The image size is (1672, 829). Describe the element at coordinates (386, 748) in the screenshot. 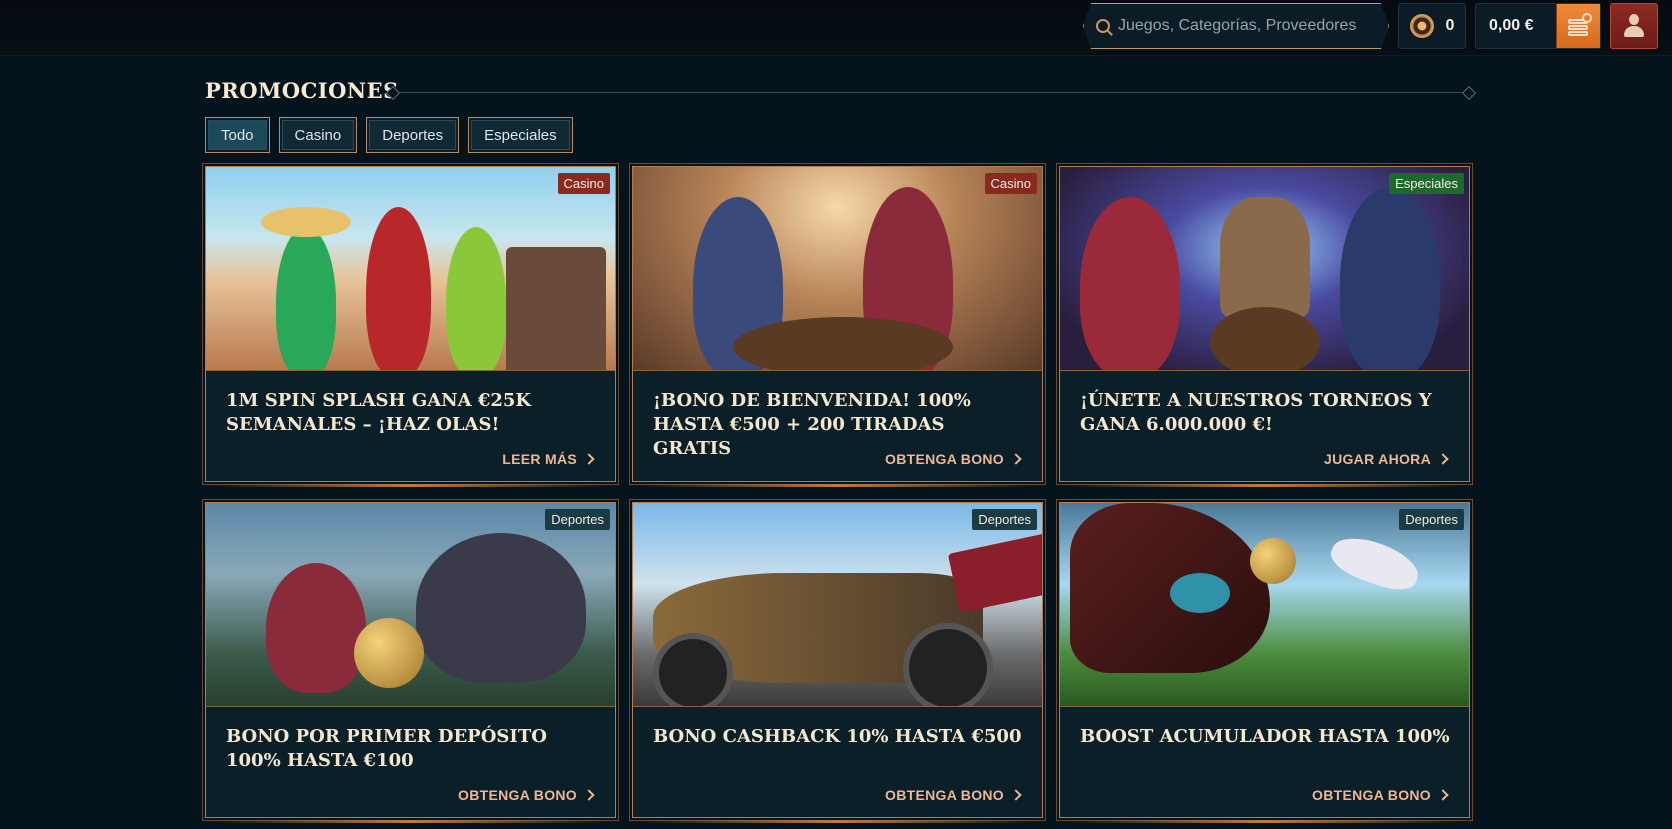

I see `promo-title: Bono por primer depósito 100% hasta €100` at that location.